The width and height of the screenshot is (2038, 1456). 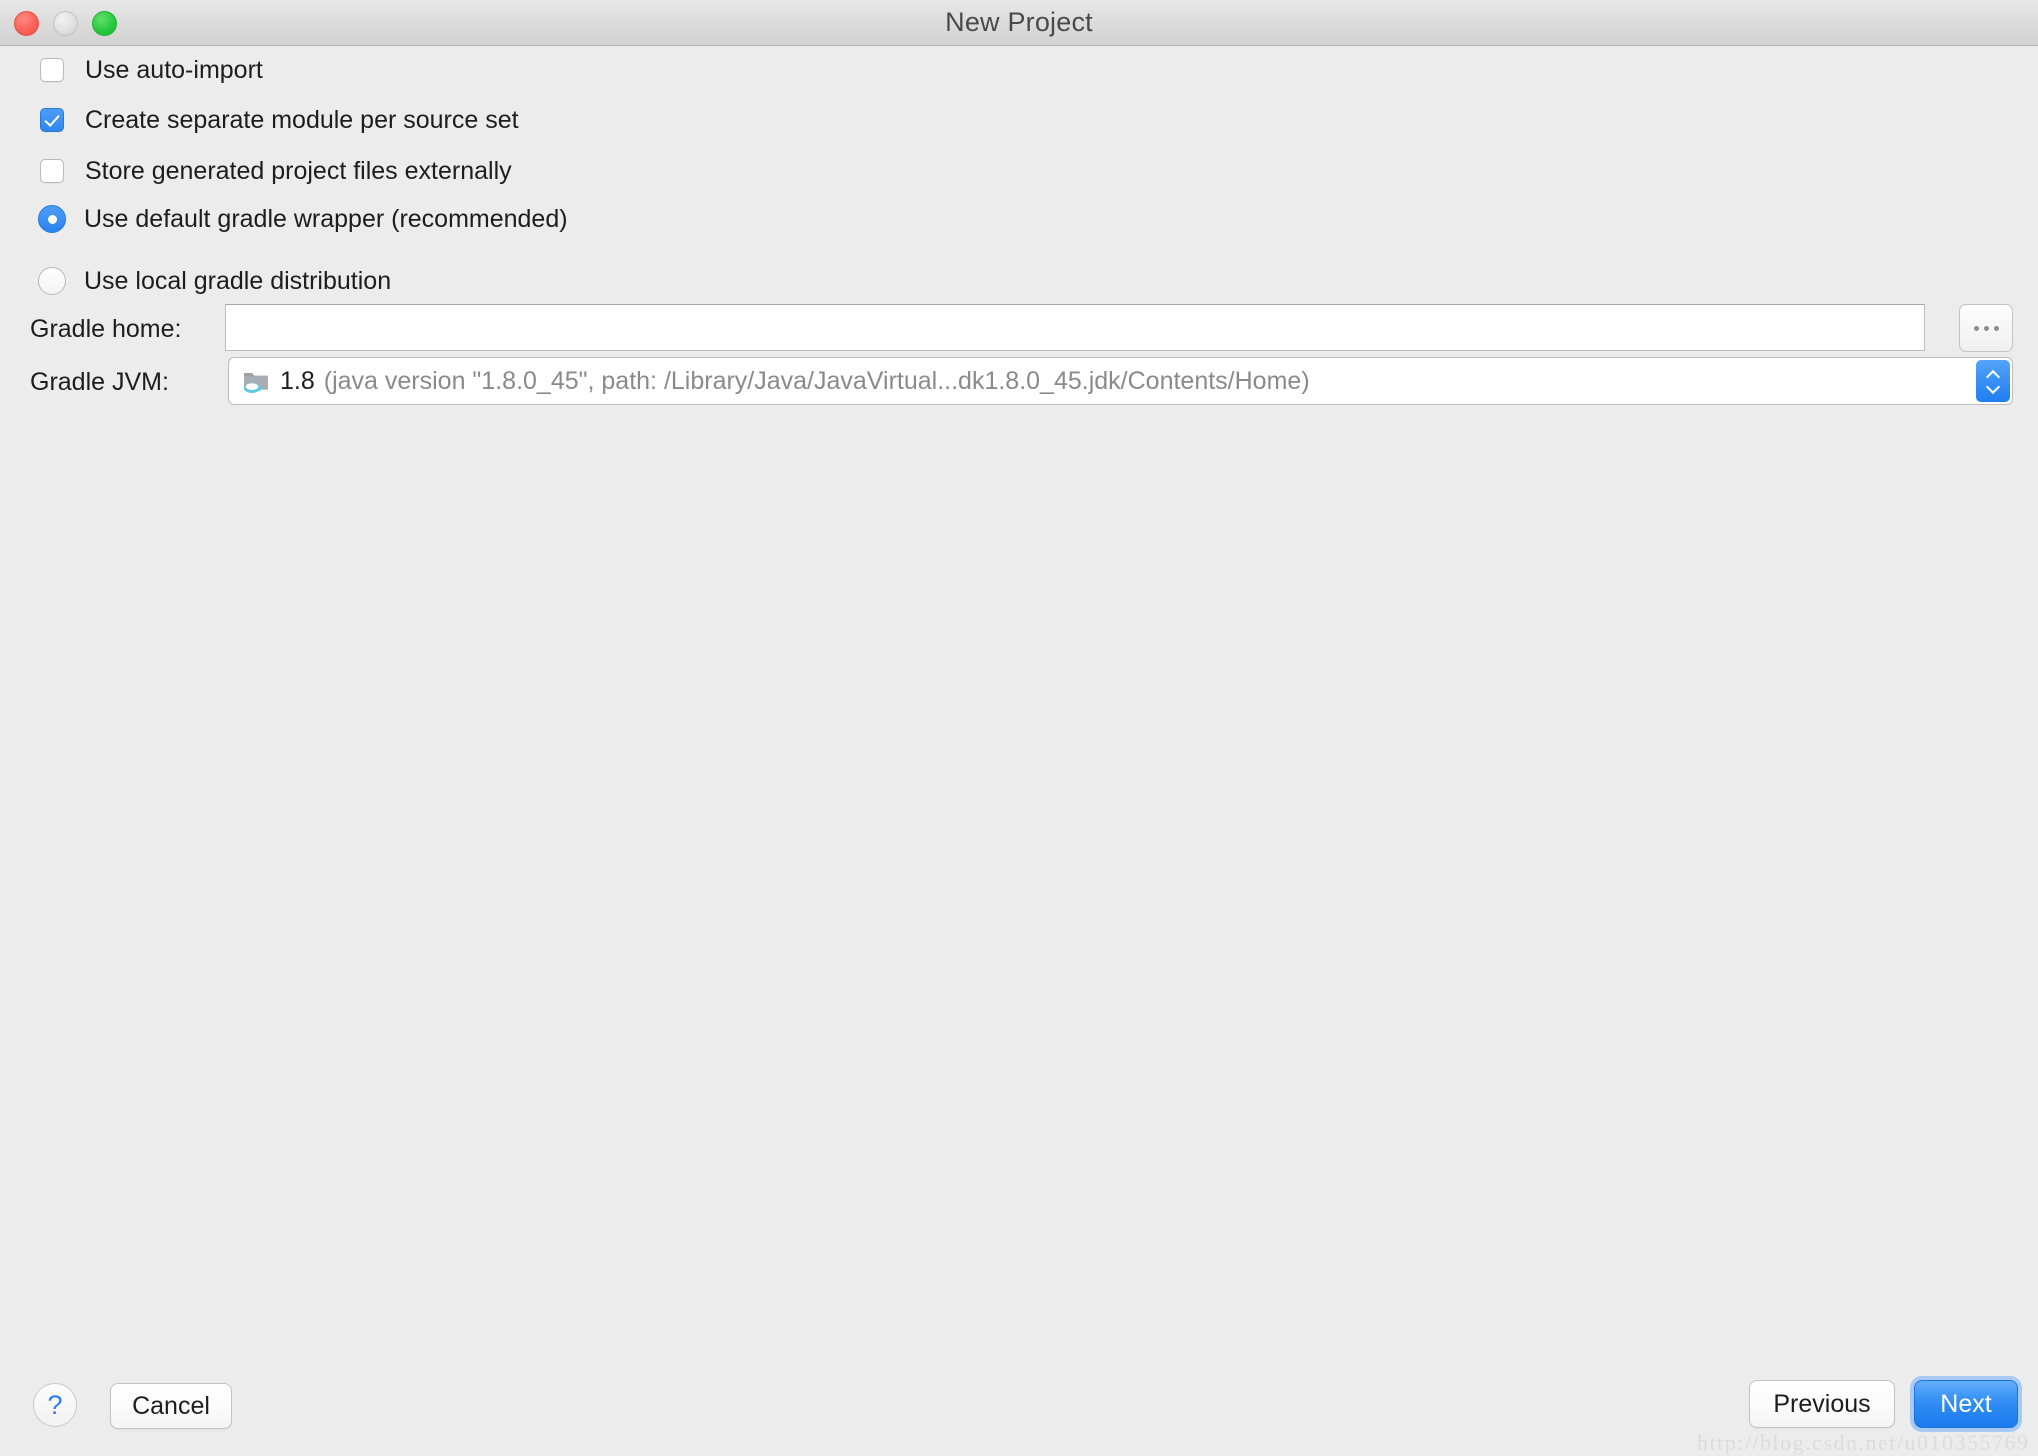 I want to click on default-gradle-wrapper-label: Use default gradle wrapper (recommended), so click(x=326, y=218).